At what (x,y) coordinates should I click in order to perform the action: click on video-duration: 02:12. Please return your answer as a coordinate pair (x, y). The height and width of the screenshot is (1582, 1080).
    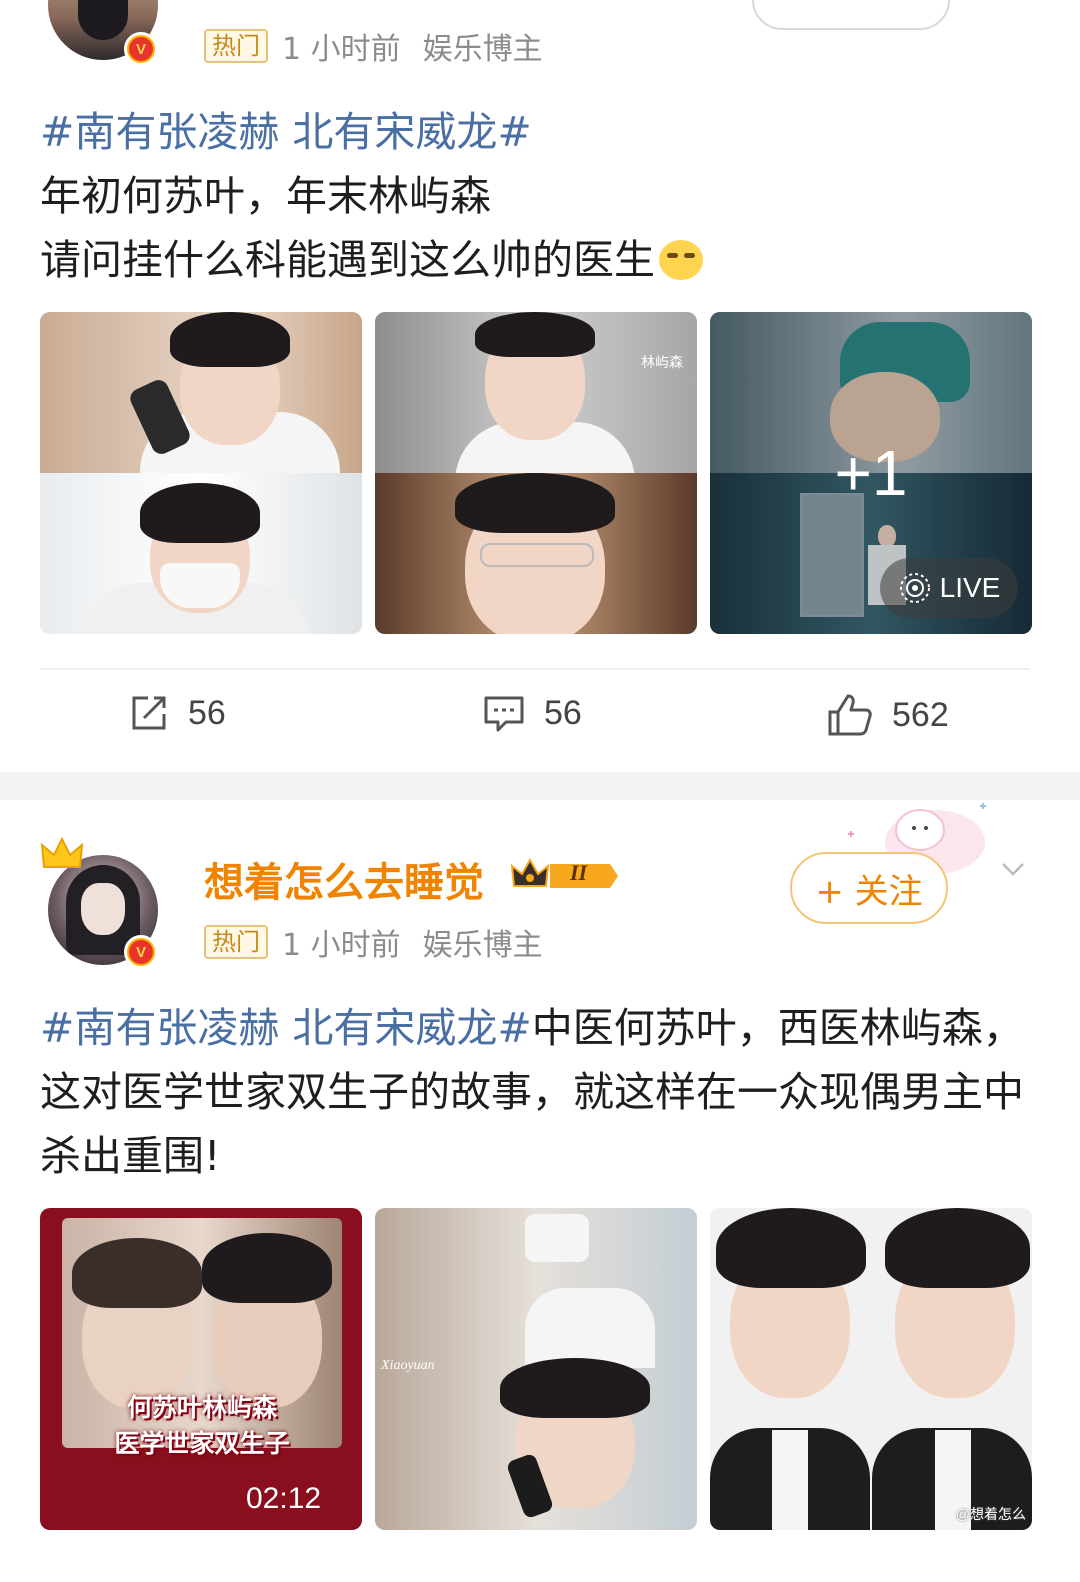
    Looking at the image, I should click on (284, 1498).